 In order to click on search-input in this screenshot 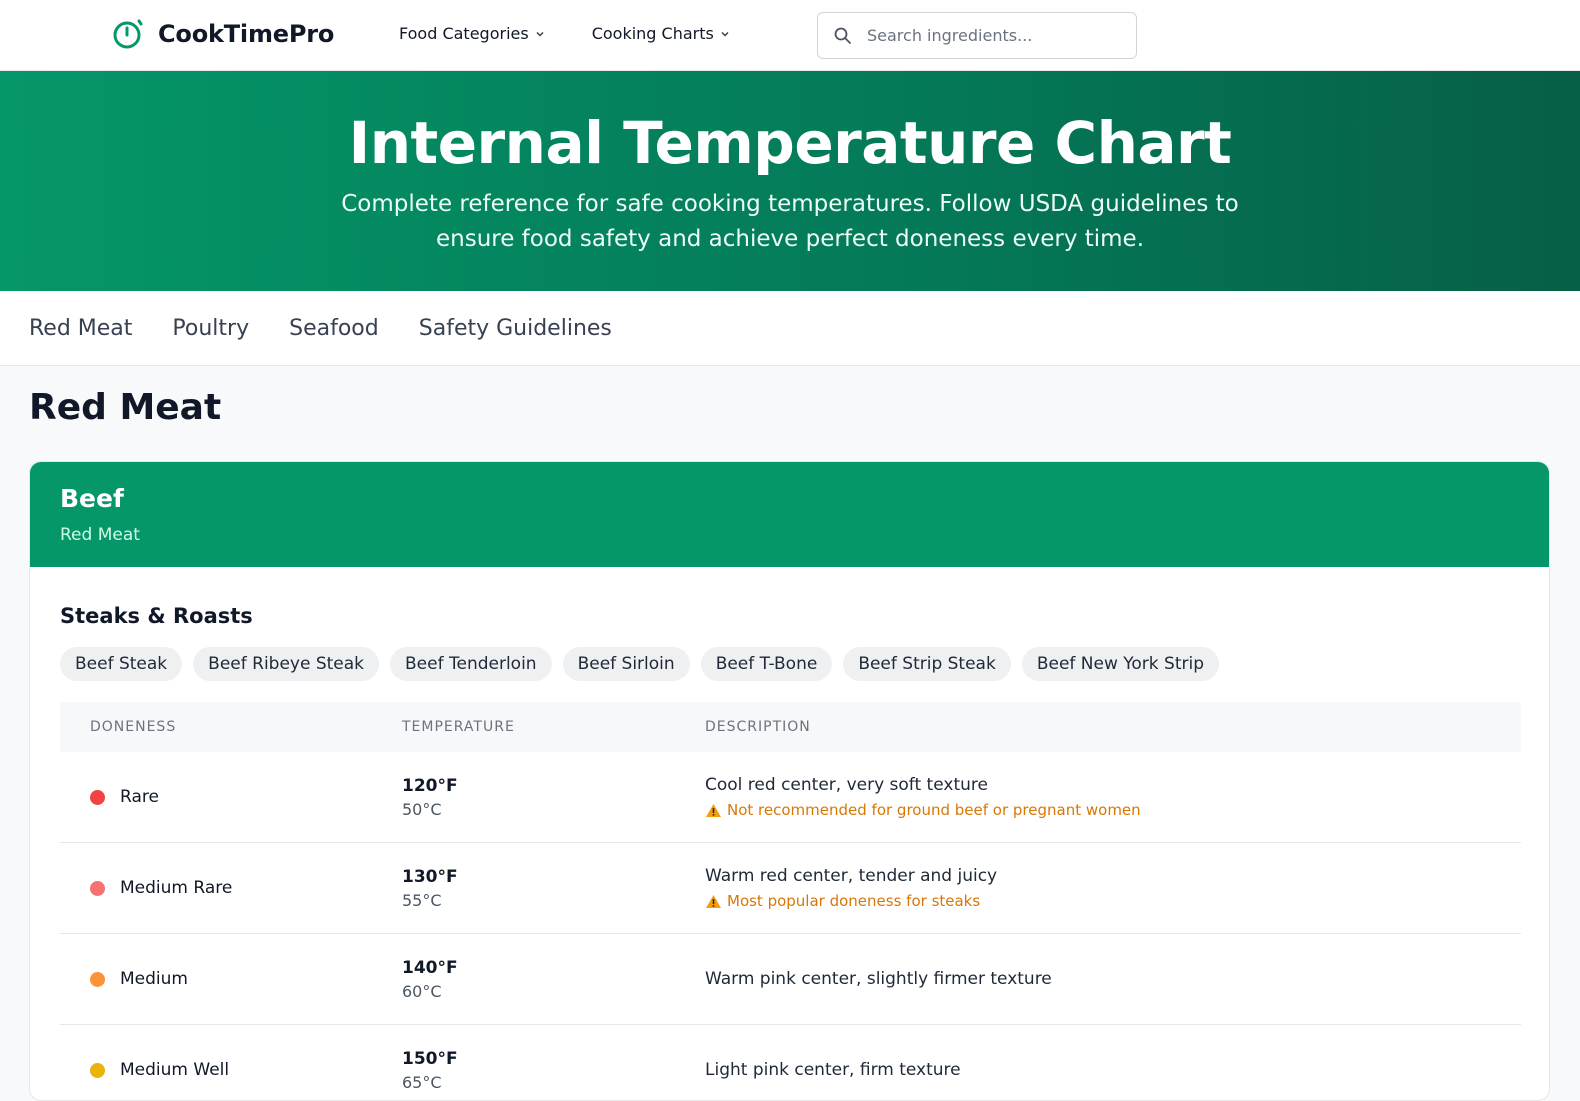, I will do `click(992, 35)`.